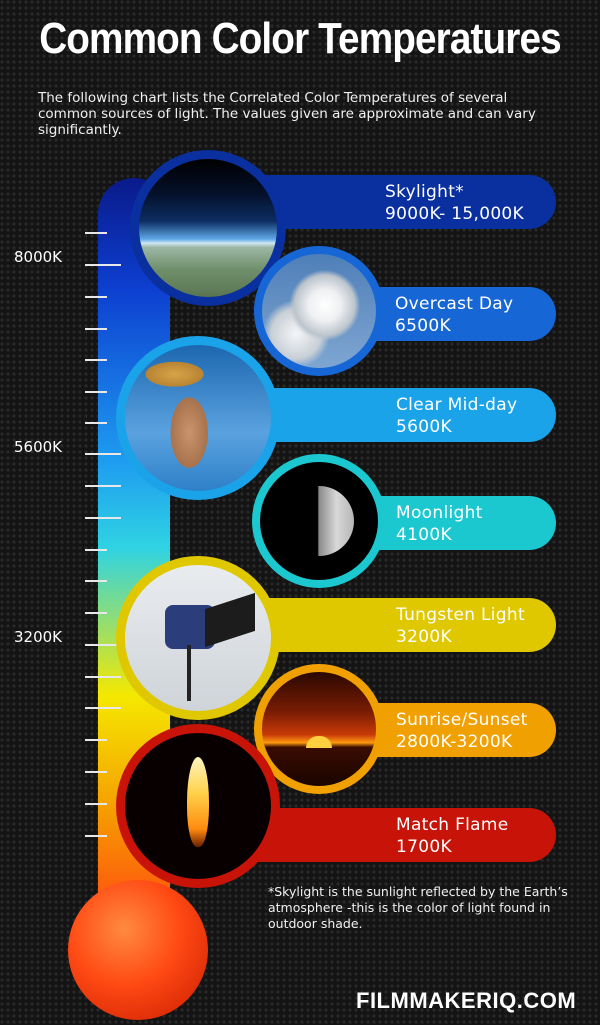 The image size is (600, 1025). What do you see at coordinates (423, 326) in the screenshot?
I see `band-value: 6500K` at bounding box center [423, 326].